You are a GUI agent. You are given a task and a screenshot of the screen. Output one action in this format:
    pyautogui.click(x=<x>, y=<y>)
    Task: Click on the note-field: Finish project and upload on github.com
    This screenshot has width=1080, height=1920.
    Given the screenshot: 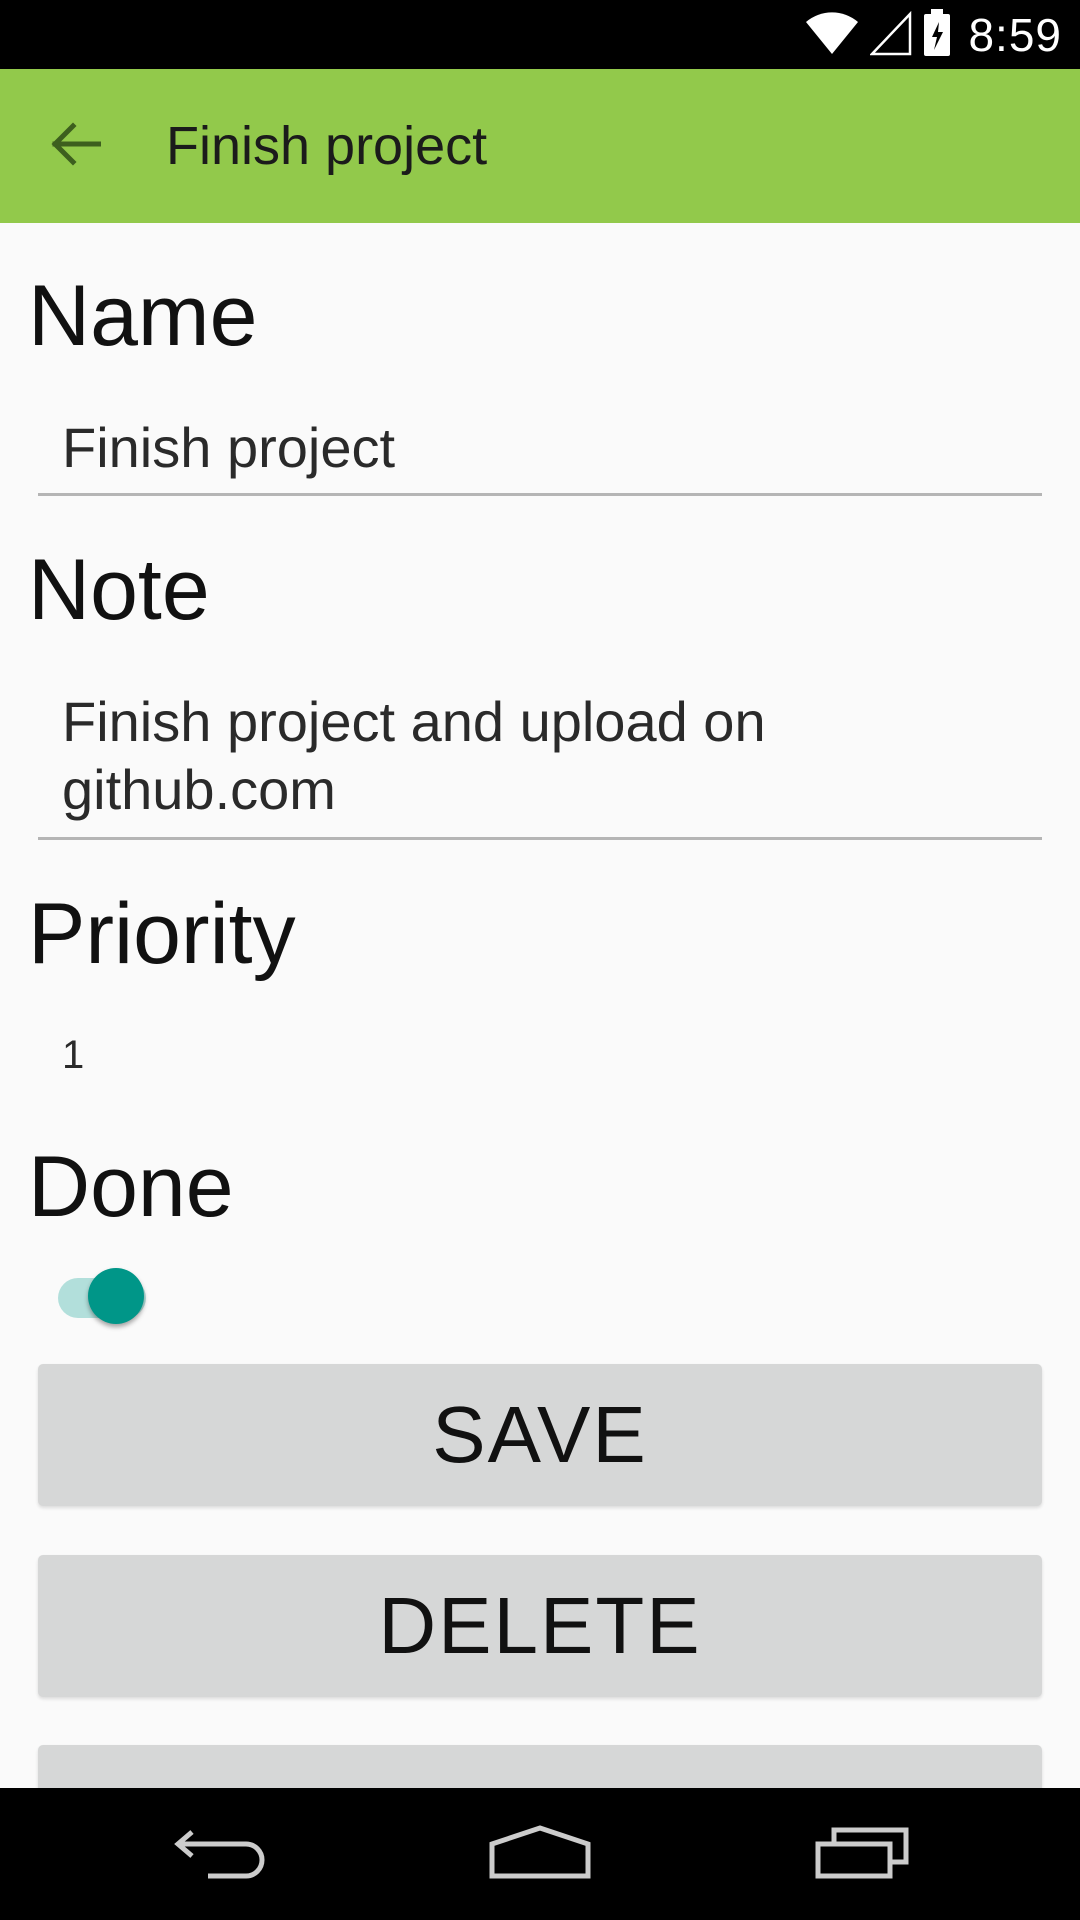 What is the action you would take?
    pyautogui.click(x=540, y=755)
    